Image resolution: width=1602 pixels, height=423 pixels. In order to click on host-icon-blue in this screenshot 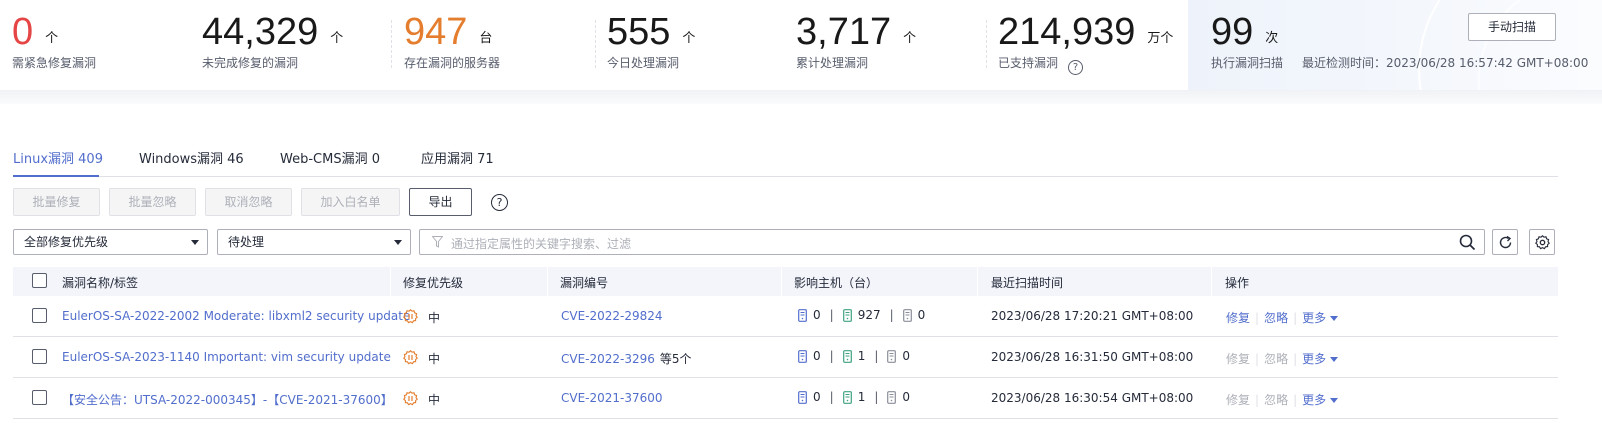, I will do `click(802, 358)`.